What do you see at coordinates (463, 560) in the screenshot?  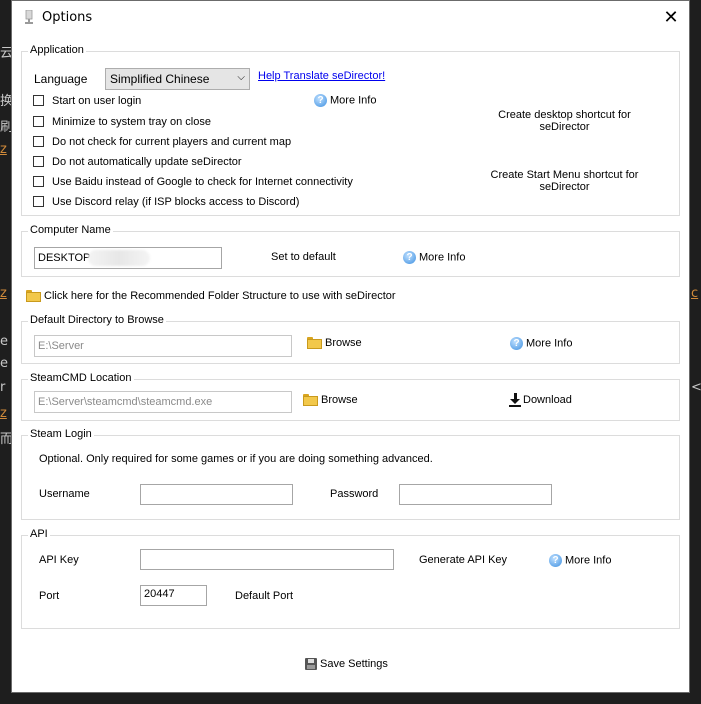 I see `generate-api-key-button: Generate API Key` at bounding box center [463, 560].